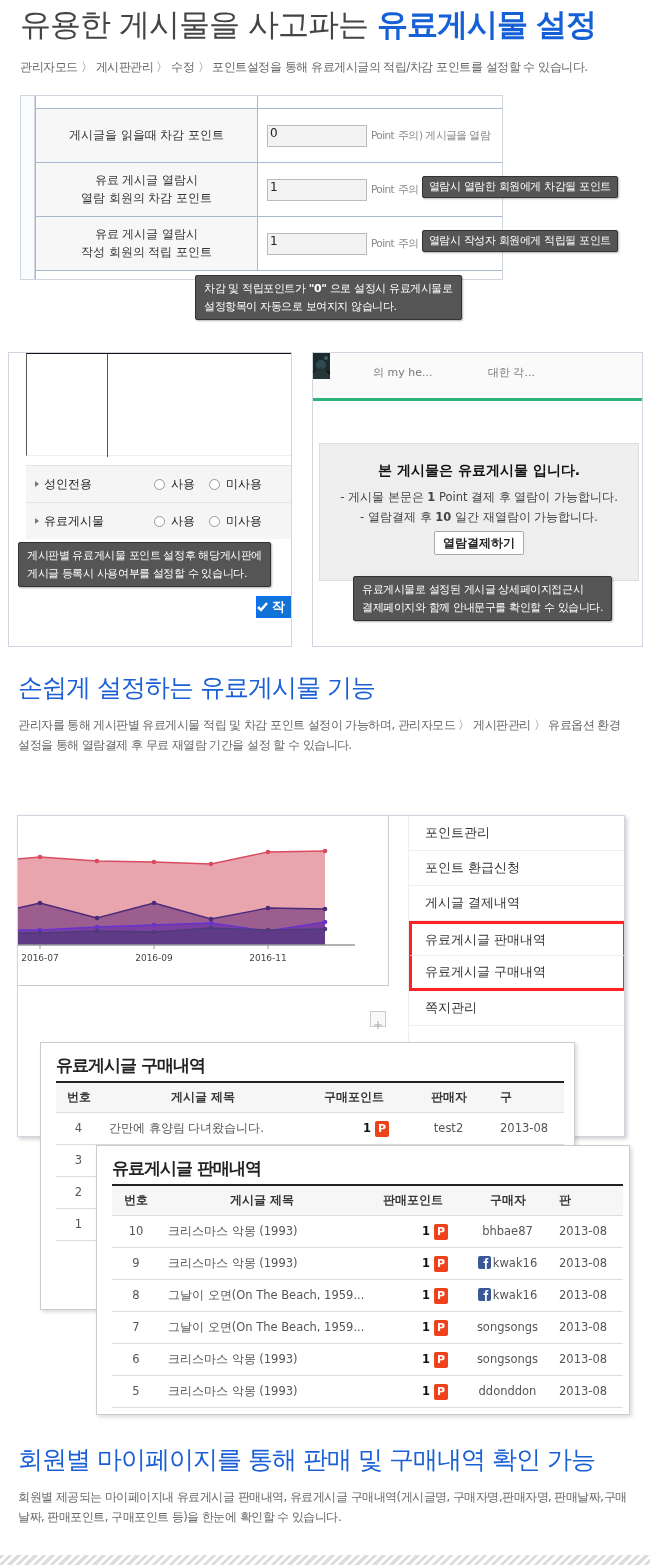 The height and width of the screenshot is (1565, 650). What do you see at coordinates (136, 1358) in the screenshot?
I see `table-cell: 6` at bounding box center [136, 1358].